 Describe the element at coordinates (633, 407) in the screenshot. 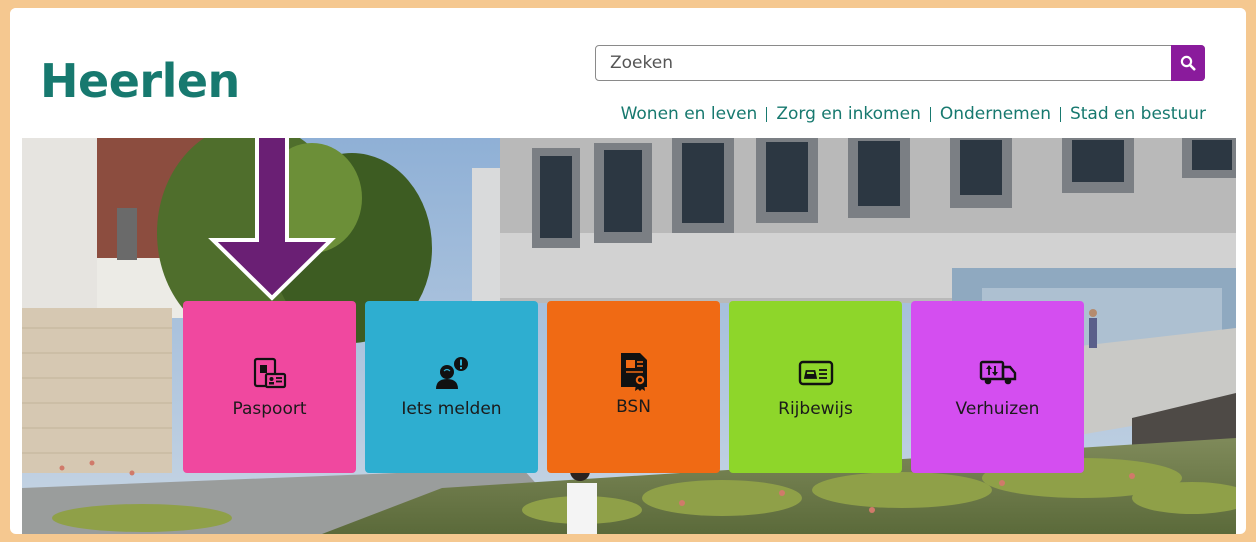

I see `tile-label: BSN` at that location.